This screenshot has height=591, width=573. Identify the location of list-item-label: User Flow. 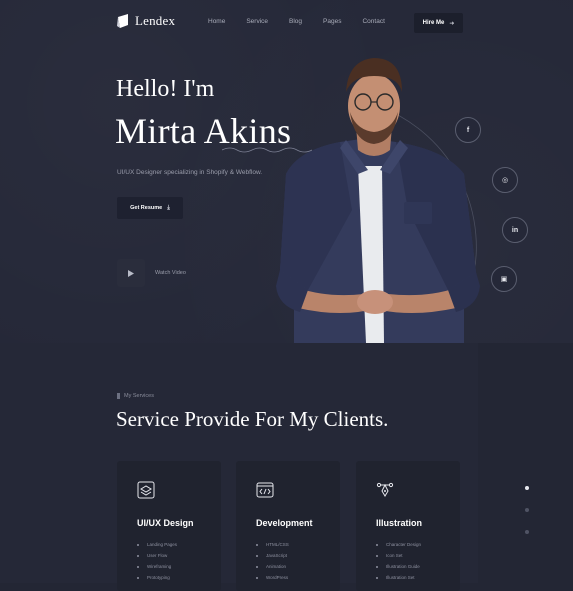
(157, 555).